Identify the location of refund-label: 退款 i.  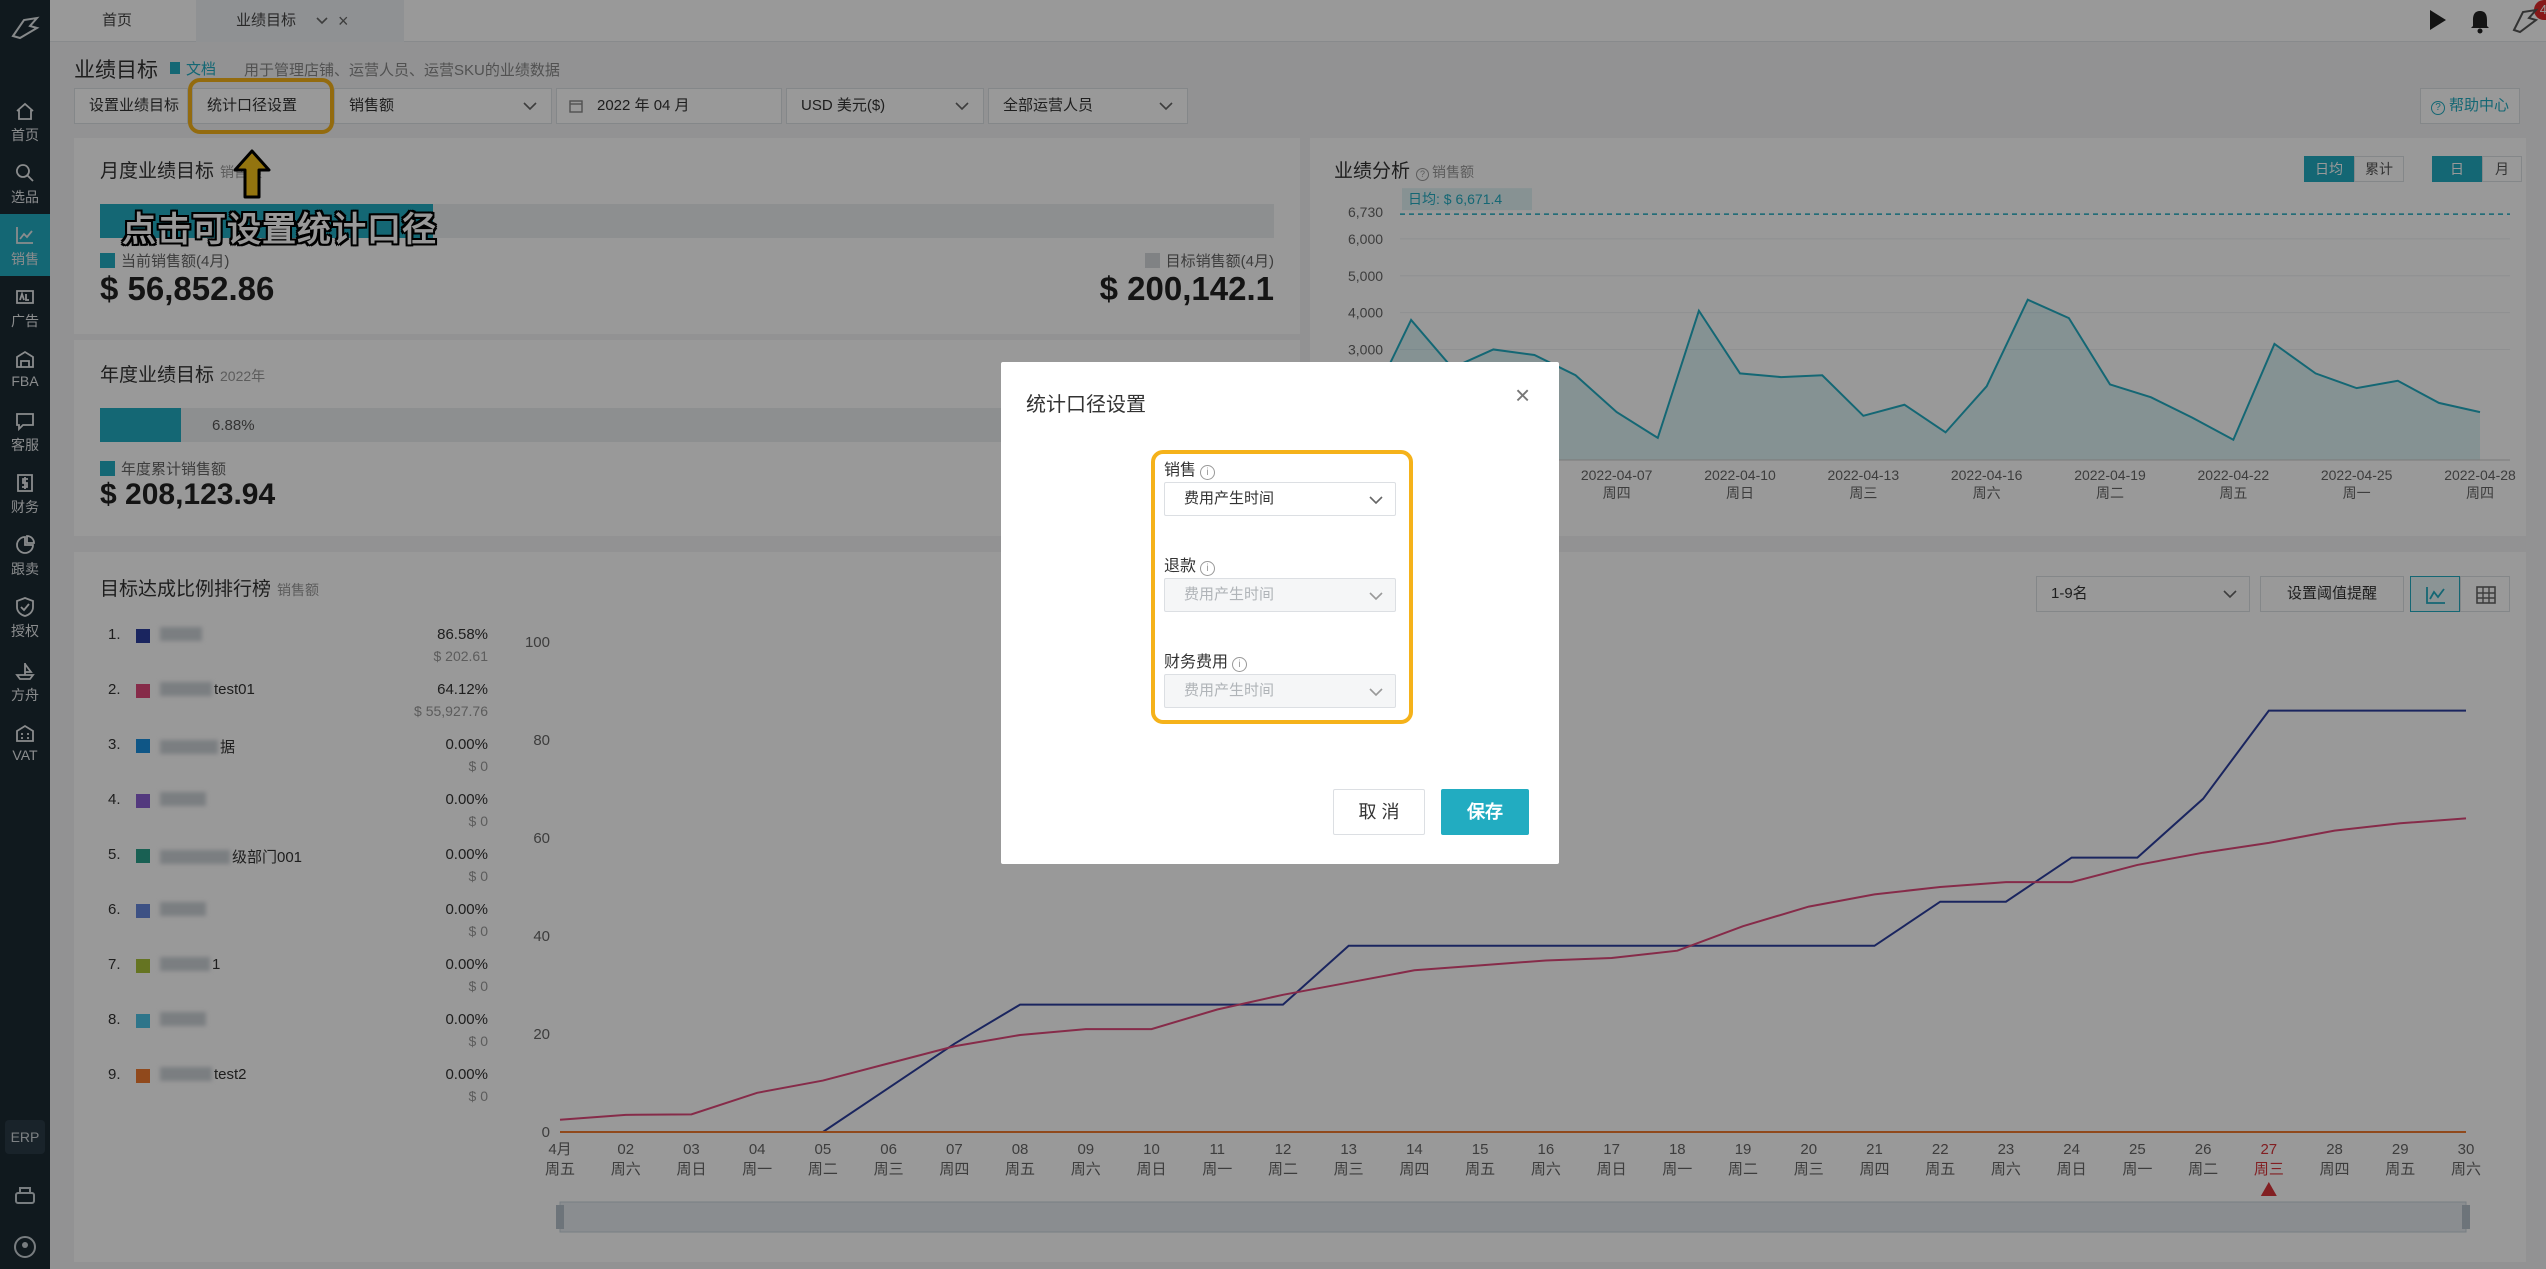
(1190, 564).